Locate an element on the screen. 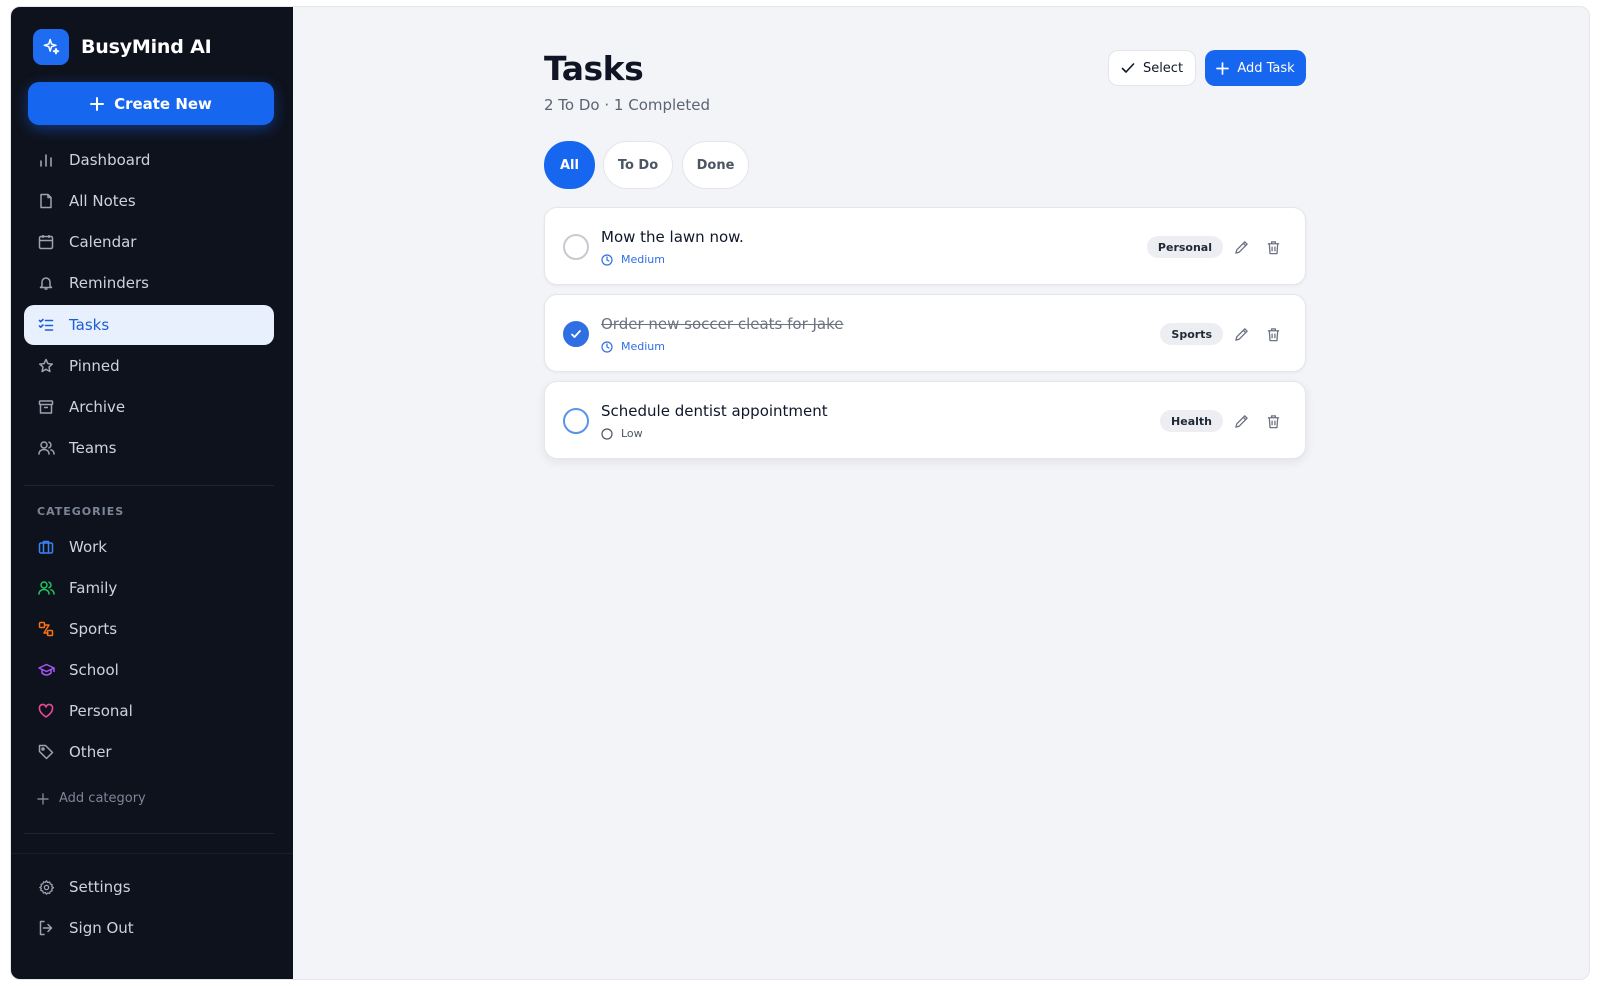  select-button: Select is located at coordinates (1152, 68).